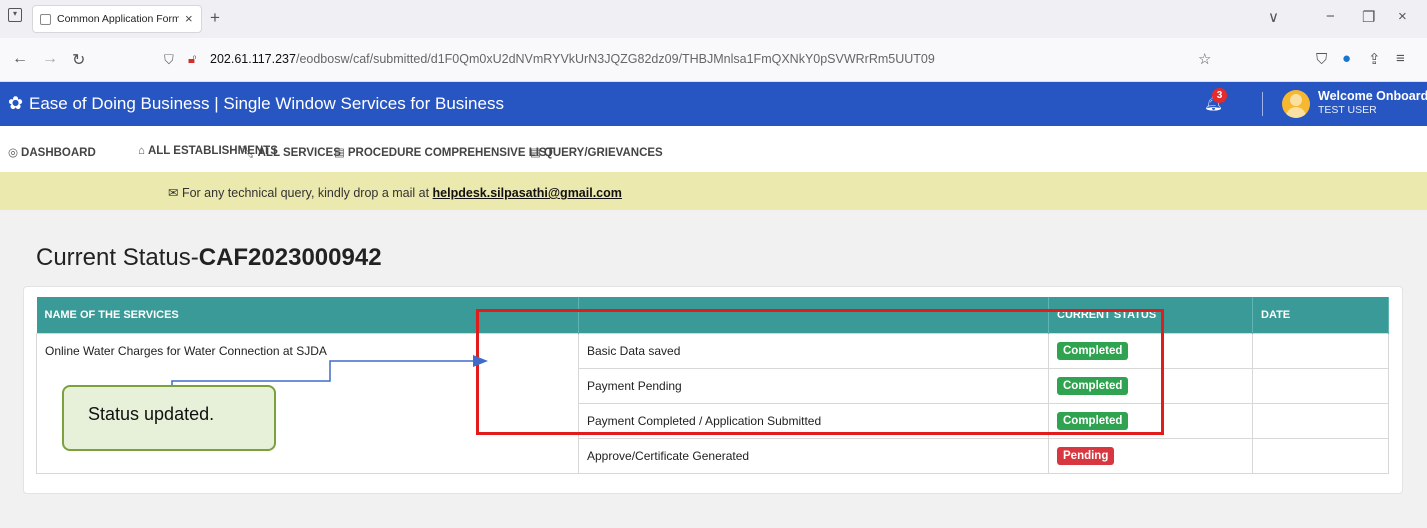 This screenshot has height=528, width=1427. Describe the element at coordinates (253, 59) in the screenshot. I see `url-host: 202.61.117.237` at that location.